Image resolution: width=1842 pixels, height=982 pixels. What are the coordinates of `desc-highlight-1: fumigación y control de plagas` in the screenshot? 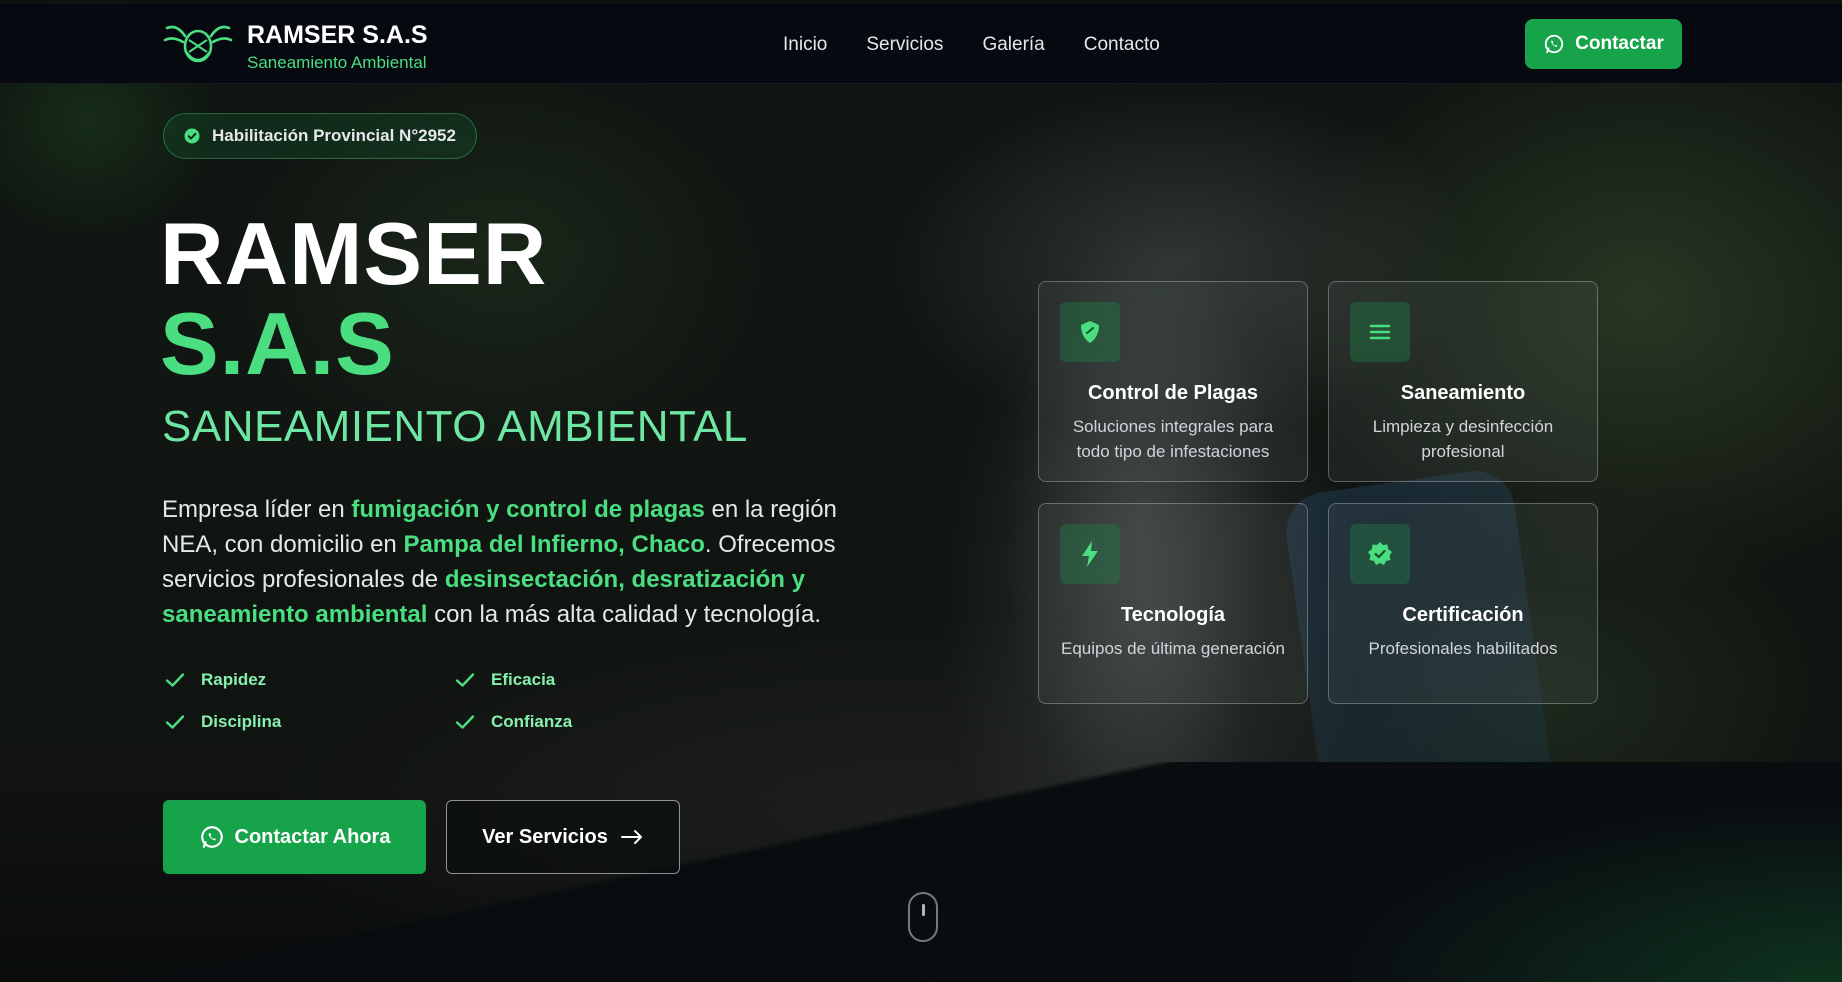 It's located at (528, 509).